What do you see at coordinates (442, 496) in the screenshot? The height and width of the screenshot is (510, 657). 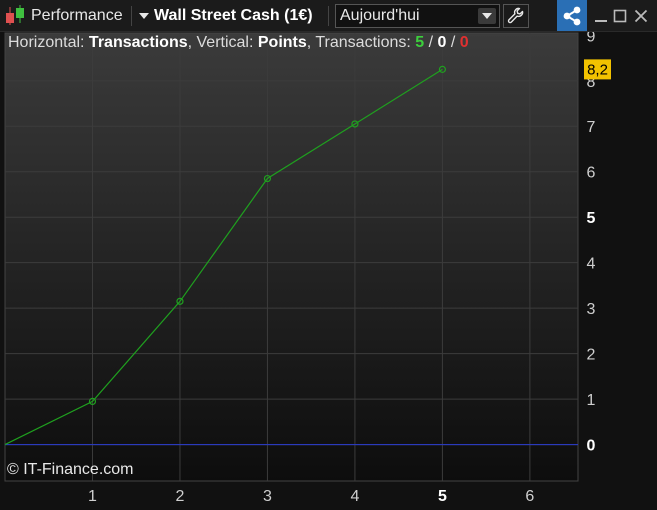 I see `x-tick-label: 5` at bounding box center [442, 496].